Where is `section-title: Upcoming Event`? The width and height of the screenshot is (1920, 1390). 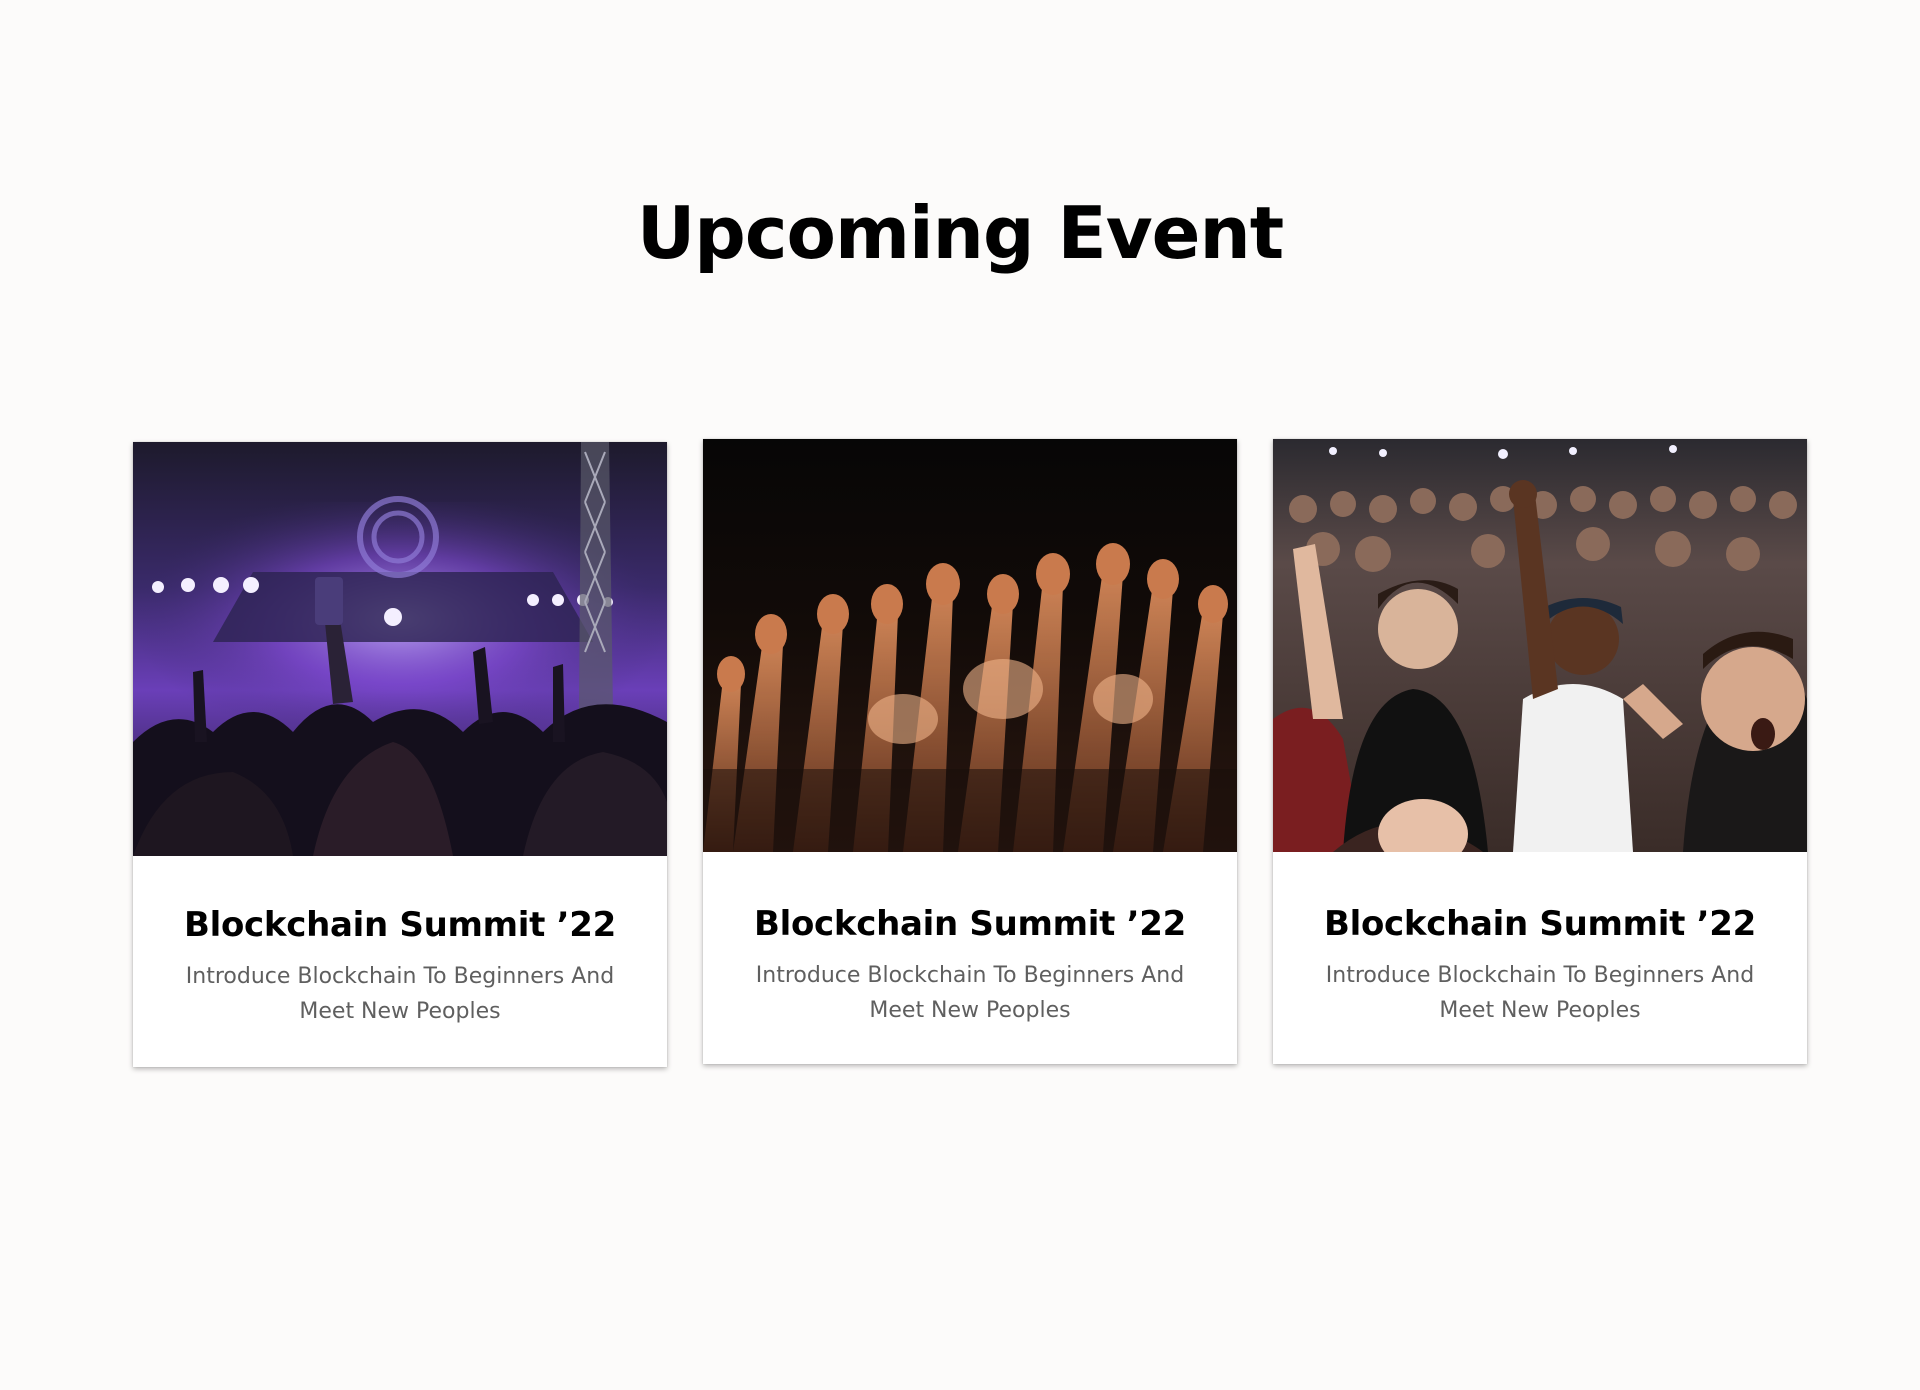 section-title: Upcoming Event is located at coordinates (960, 233).